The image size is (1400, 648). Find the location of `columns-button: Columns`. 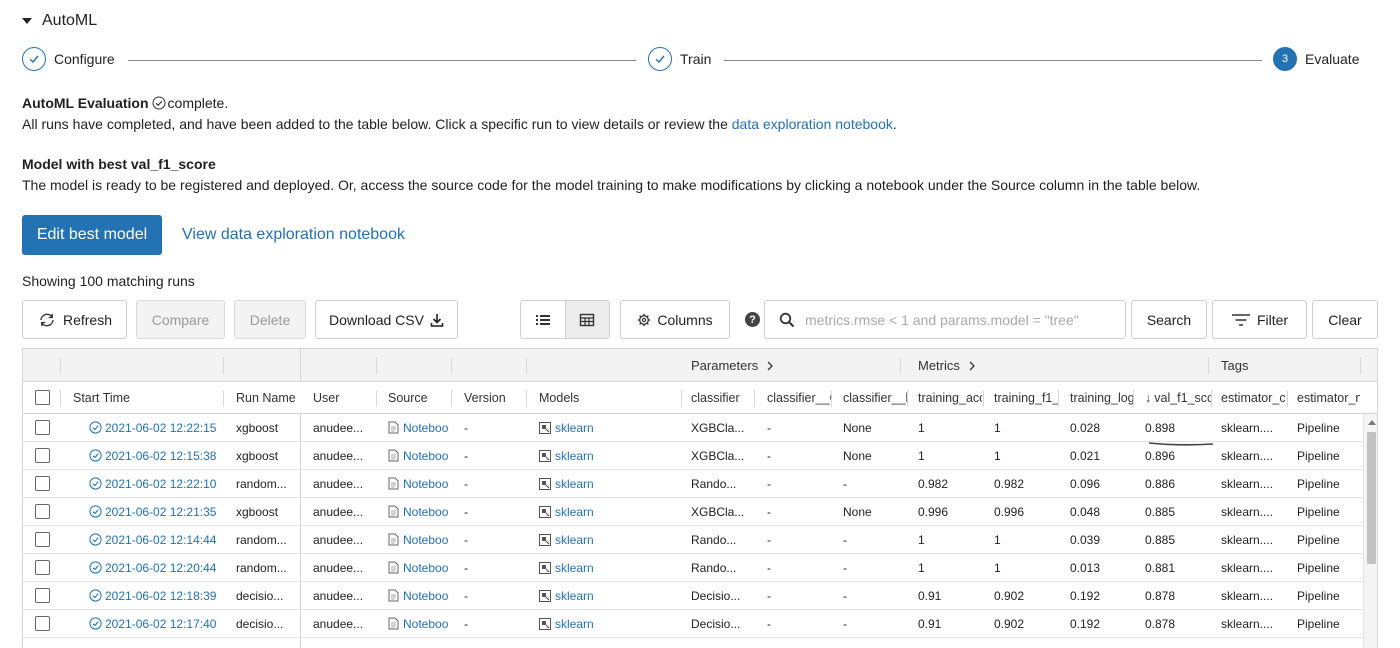

columns-button: Columns is located at coordinates (675, 319).